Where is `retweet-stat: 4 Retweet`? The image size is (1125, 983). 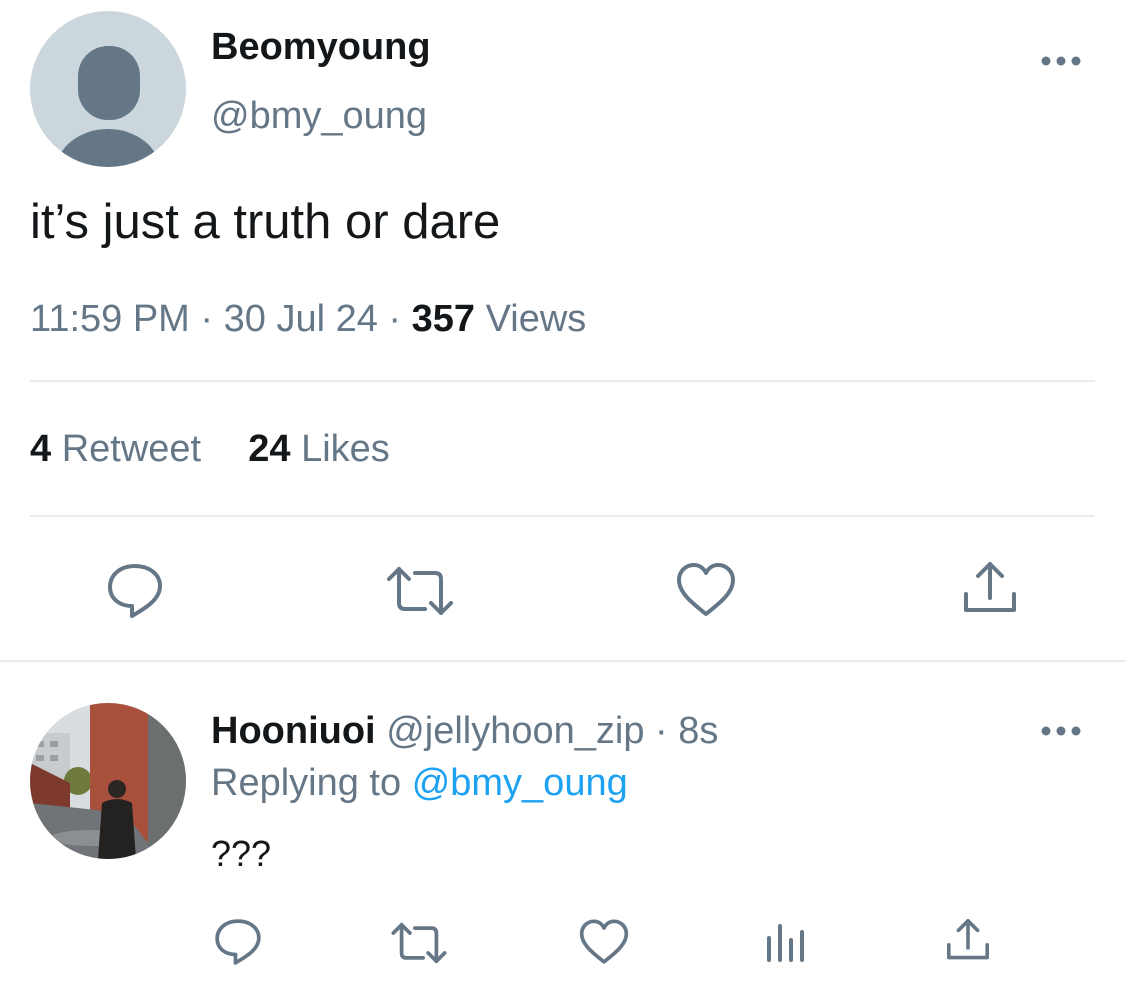 retweet-stat: 4 Retweet is located at coordinates (121, 449).